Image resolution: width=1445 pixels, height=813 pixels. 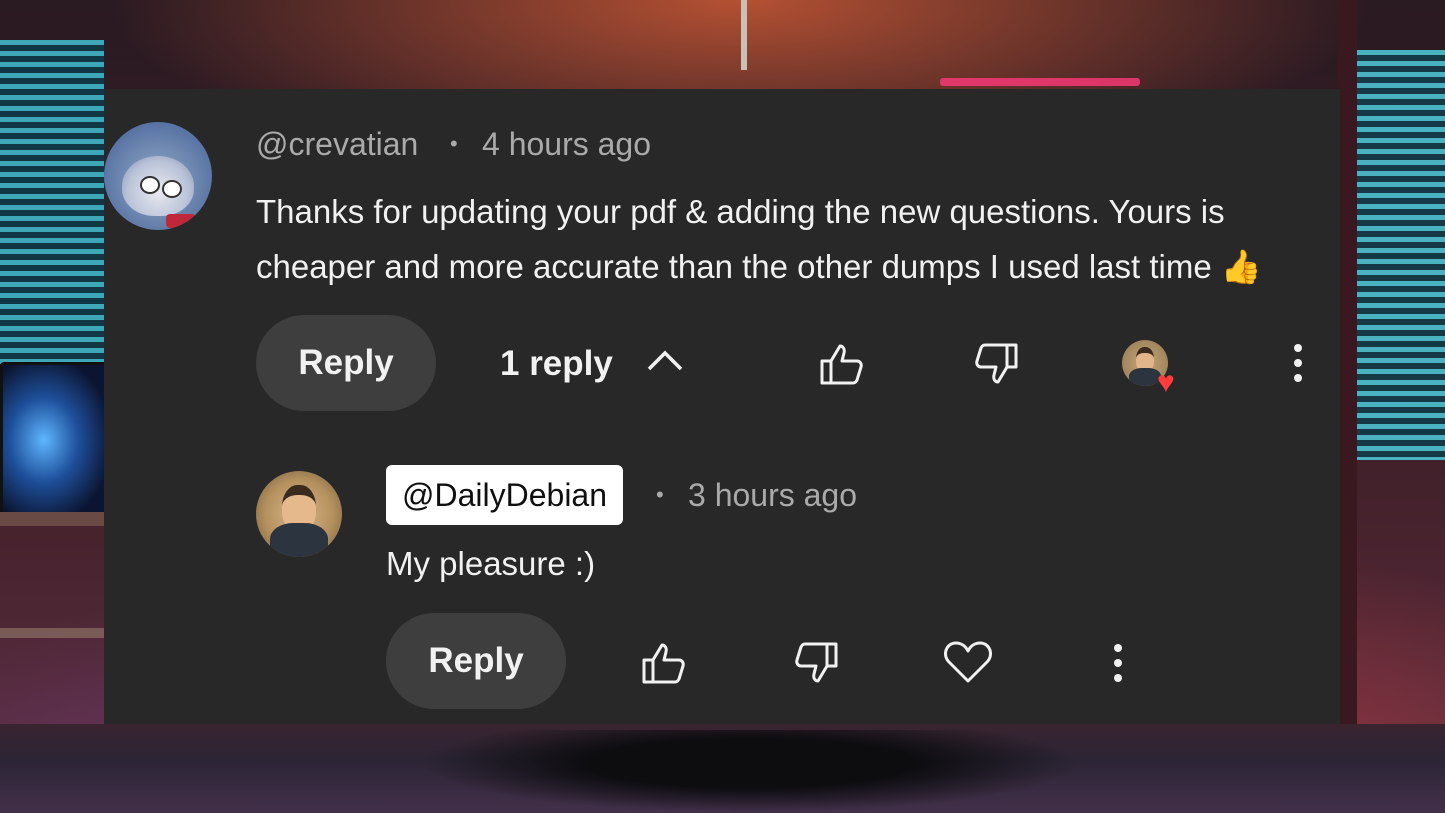 What do you see at coordinates (299, 540) in the screenshot?
I see `avatar-body` at bounding box center [299, 540].